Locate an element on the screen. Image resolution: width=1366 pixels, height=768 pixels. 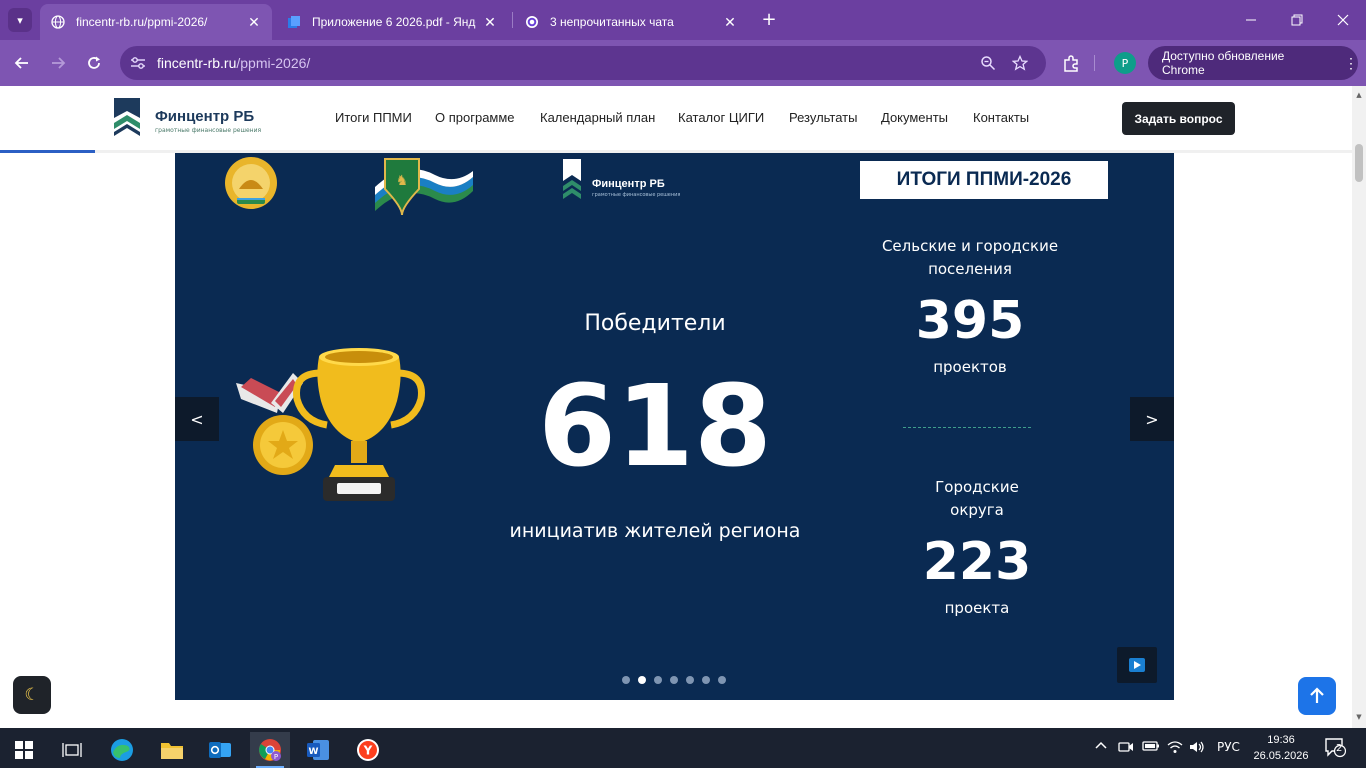
forward-arrow-icon is located at coordinates (58, 63).